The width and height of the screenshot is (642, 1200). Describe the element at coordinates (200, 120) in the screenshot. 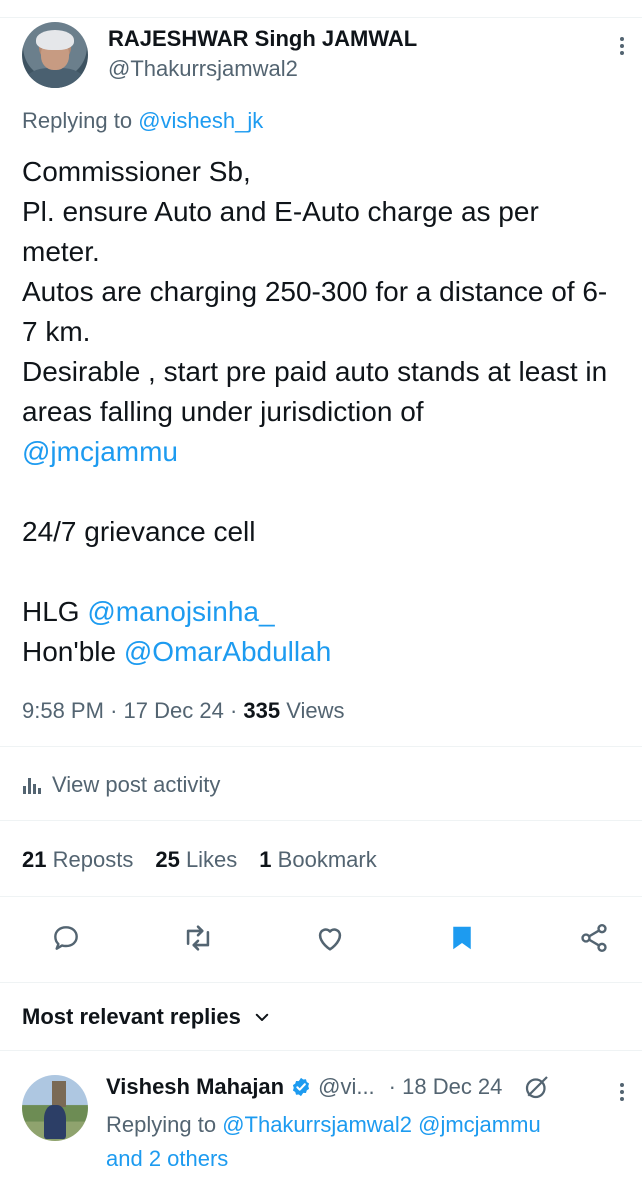

I see `replying-mention-link: @vishesh_jk` at that location.